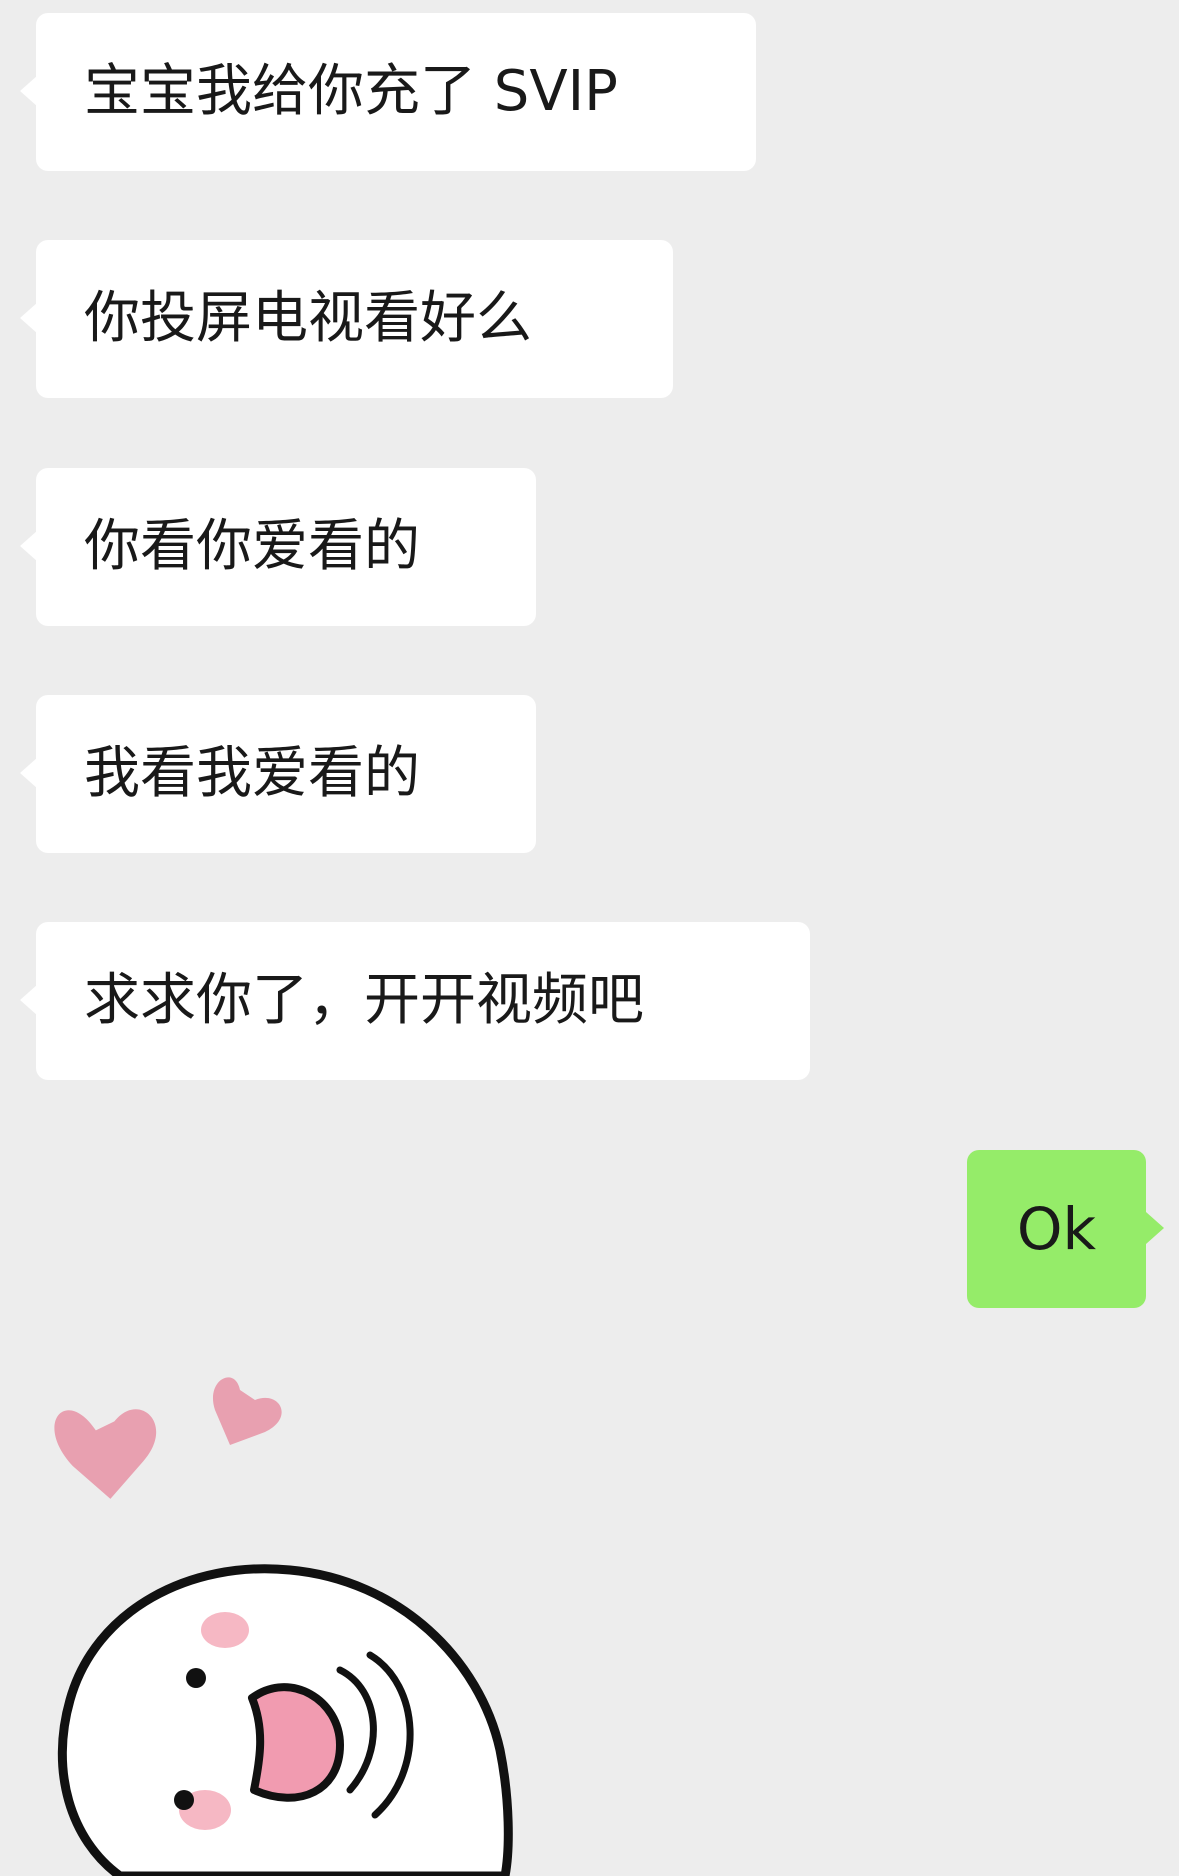  I want to click on incoming-message-bubble: 宝宝我给你充了 SVIP, so click(388, 92).